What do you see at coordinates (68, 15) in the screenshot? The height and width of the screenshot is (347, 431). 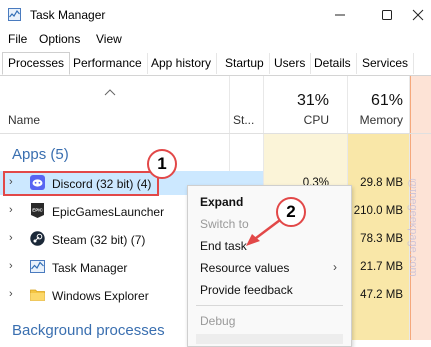 I see `window-title: Task Manager` at bounding box center [68, 15].